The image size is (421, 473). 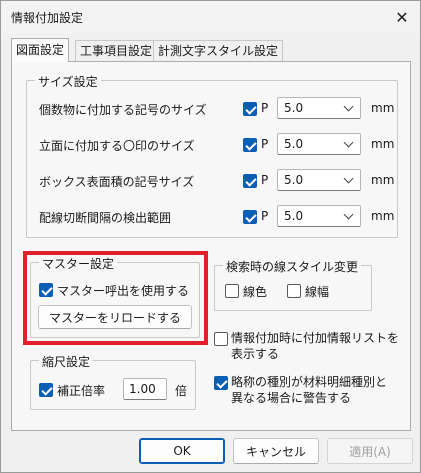 I want to click on size-settings-title: サイズ設定, so click(x=68, y=81).